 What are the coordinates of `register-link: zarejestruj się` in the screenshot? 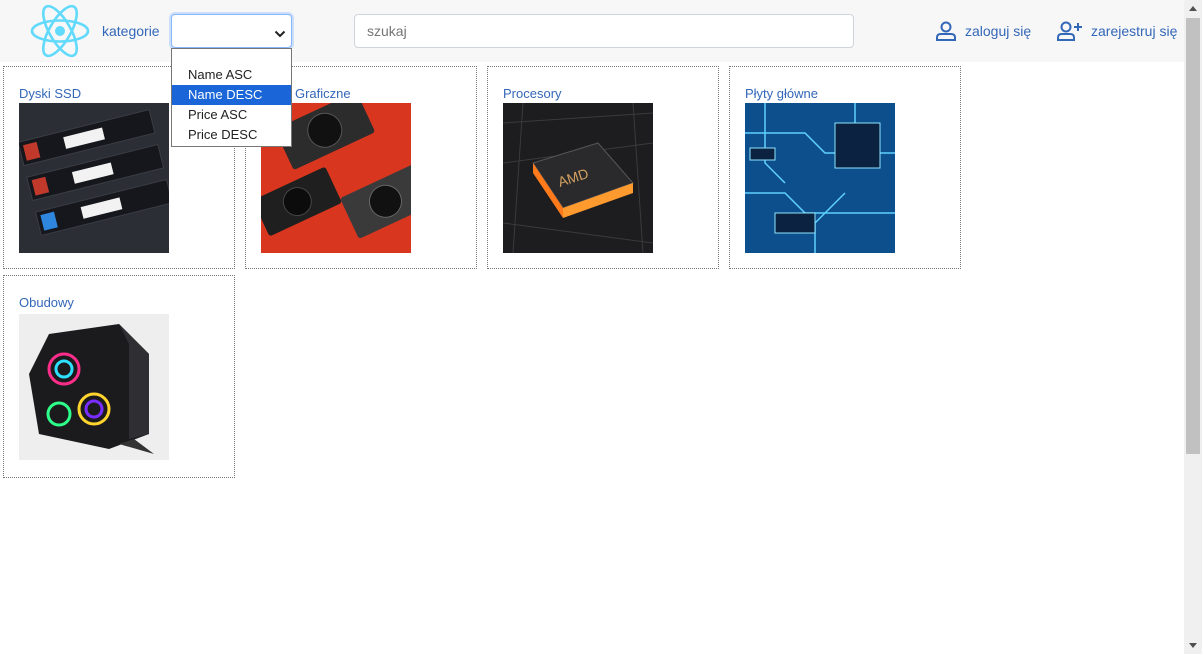 It's located at (1117, 31).